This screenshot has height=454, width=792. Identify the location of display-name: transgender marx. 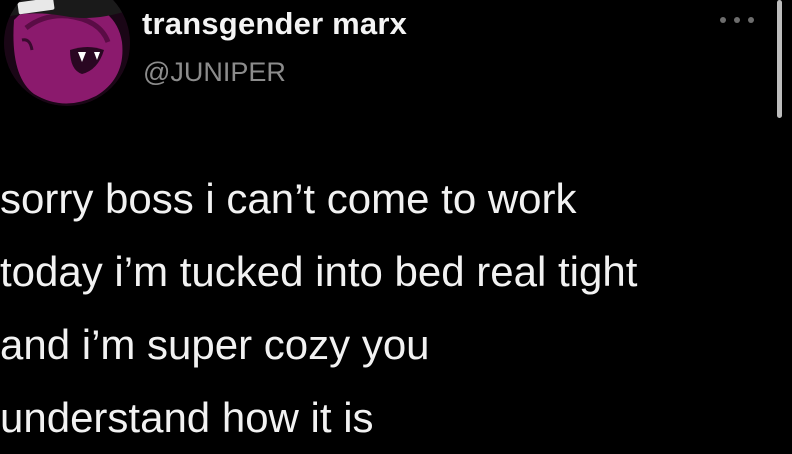
(274, 24).